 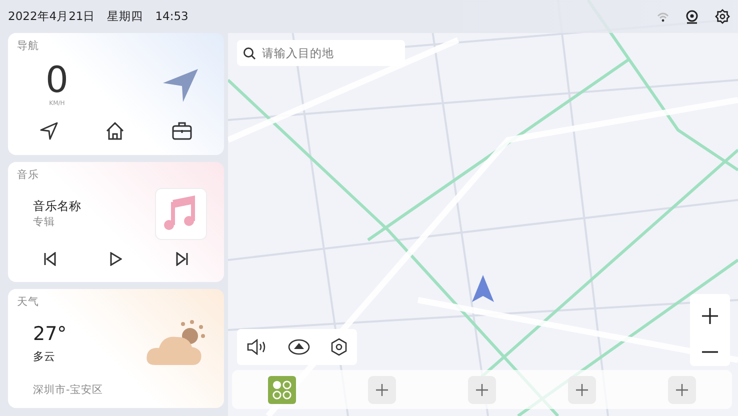 What do you see at coordinates (57, 206) in the screenshot?
I see `song-title: 音乐名称` at bounding box center [57, 206].